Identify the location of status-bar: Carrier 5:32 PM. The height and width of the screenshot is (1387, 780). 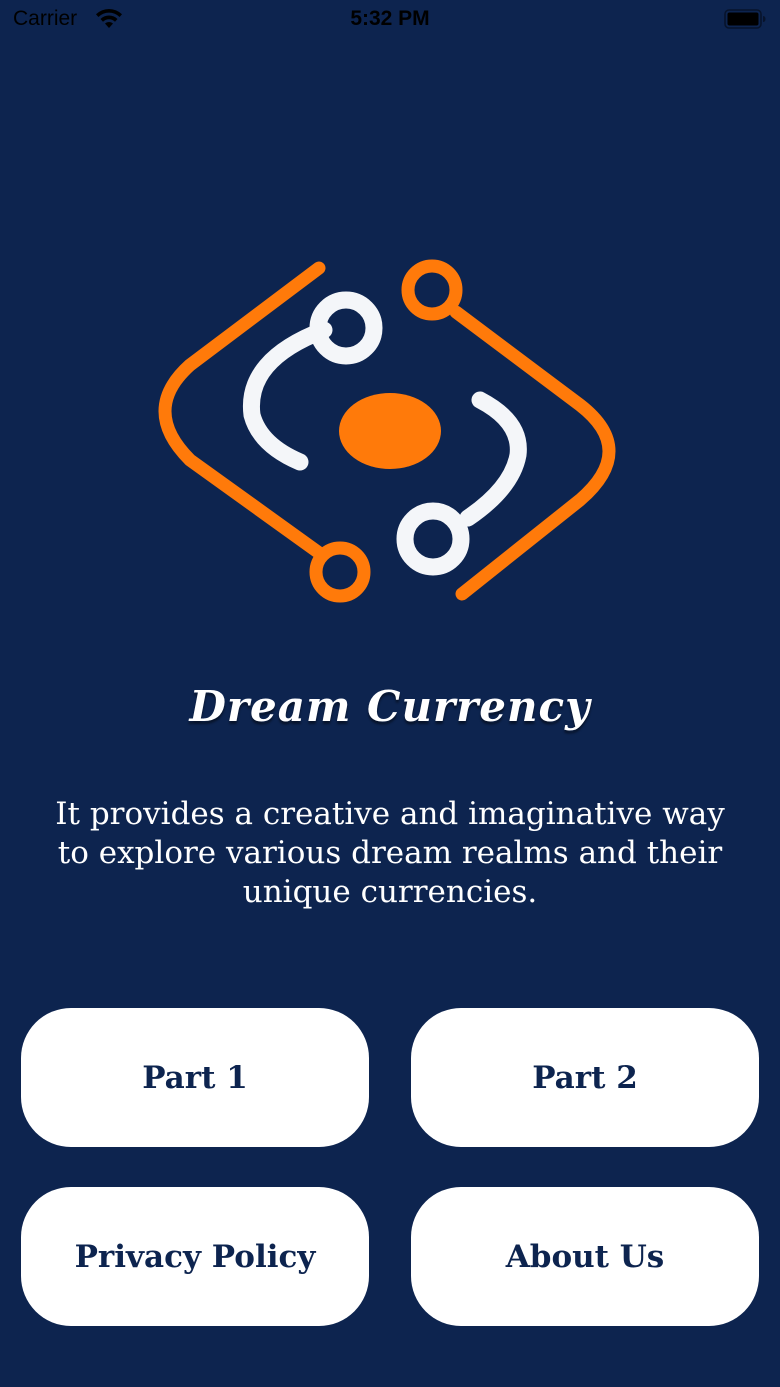
(390, 20).